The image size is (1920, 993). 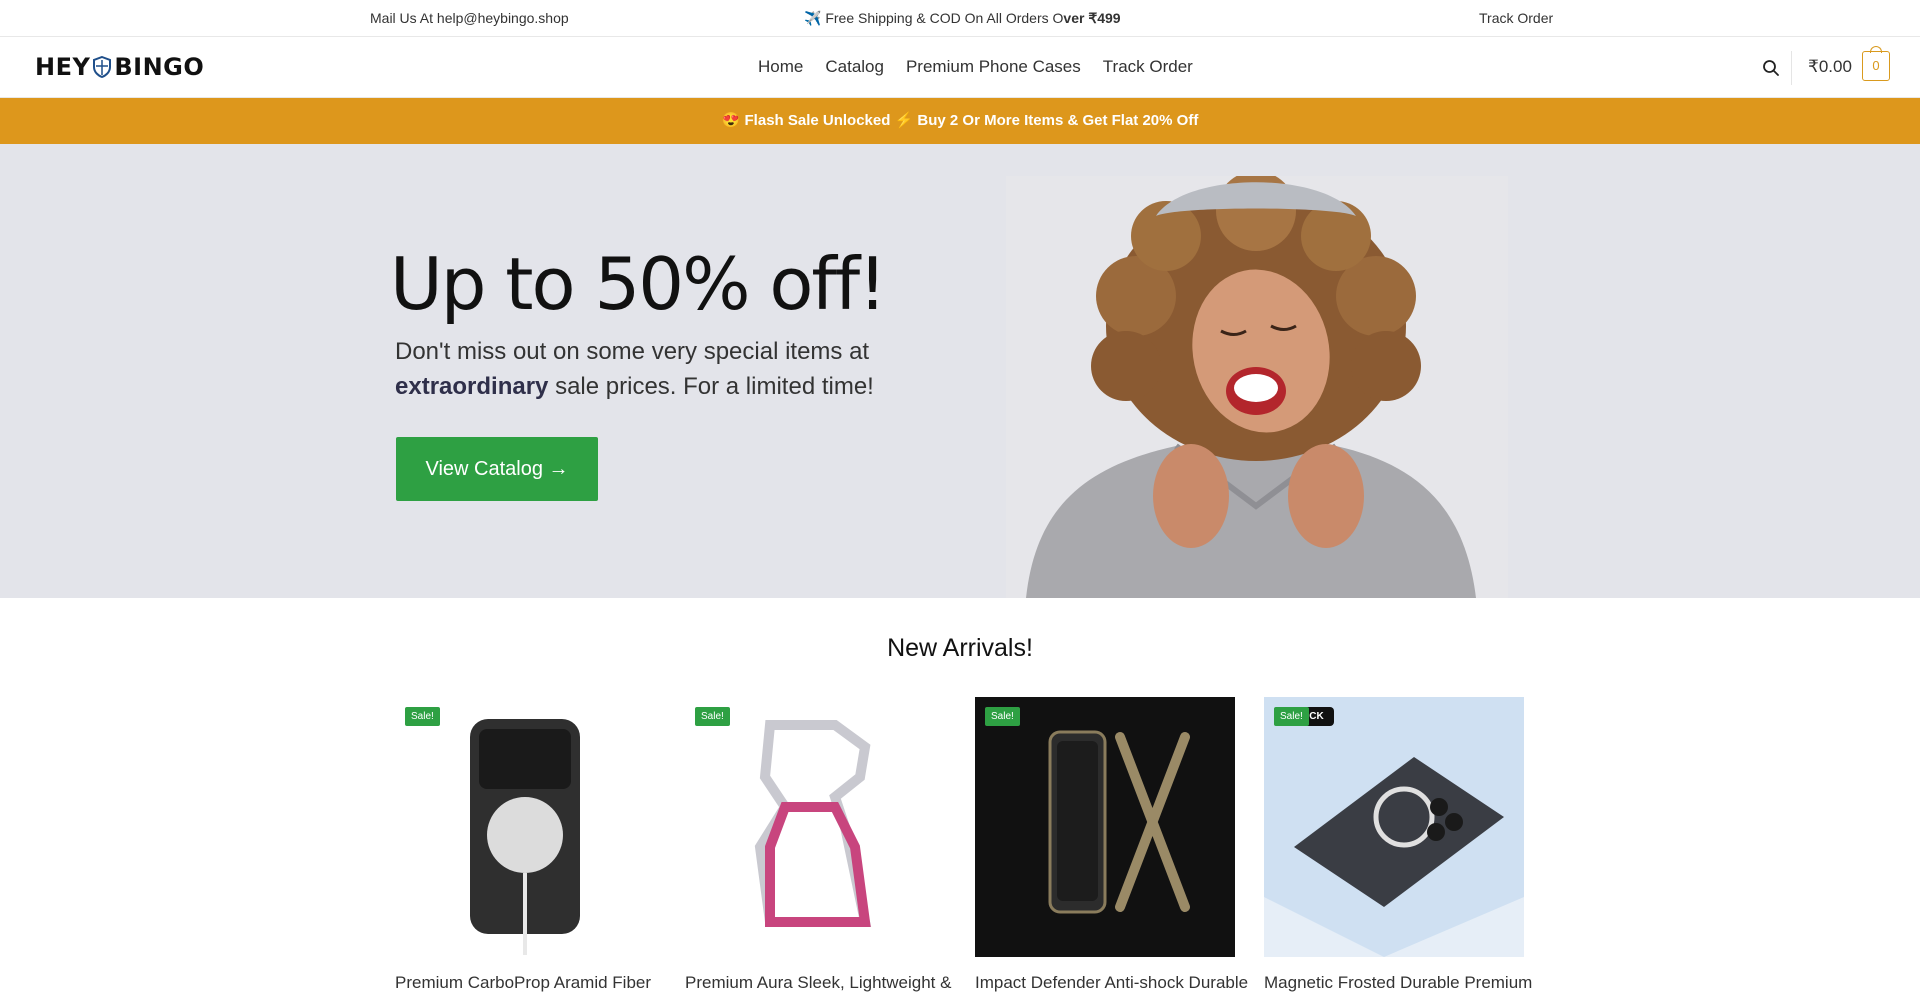 What do you see at coordinates (63, 67) in the screenshot?
I see `logo-text-left: HEY` at bounding box center [63, 67].